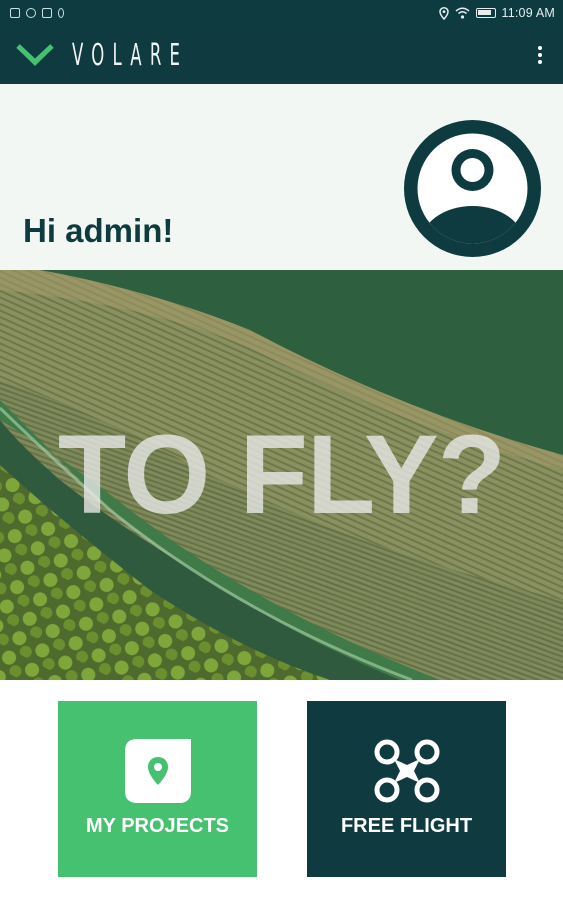 Image resolution: width=563 pixels, height=900 pixels. I want to click on battery-icon, so click(485, 13).